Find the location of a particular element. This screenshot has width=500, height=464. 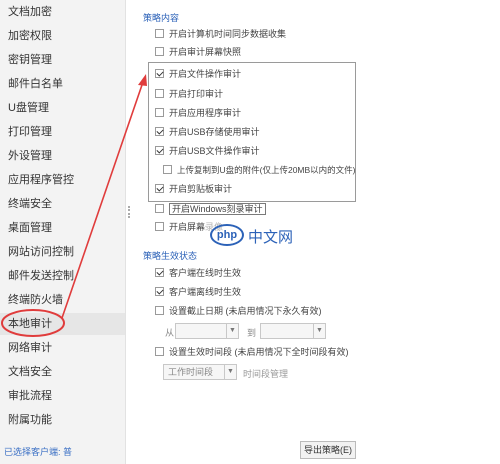

sidebar-item-accessory: 附属功能 is located at coordinates (62, 420).